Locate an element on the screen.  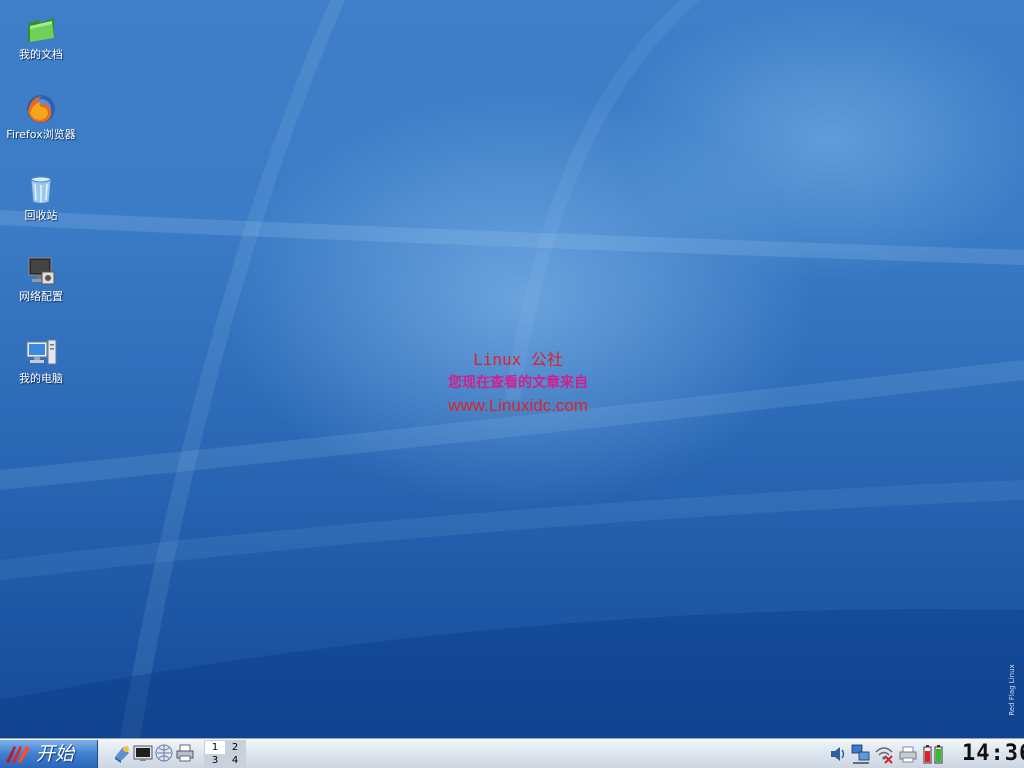
start-label: 开始 is located at coordinates (55, 754).